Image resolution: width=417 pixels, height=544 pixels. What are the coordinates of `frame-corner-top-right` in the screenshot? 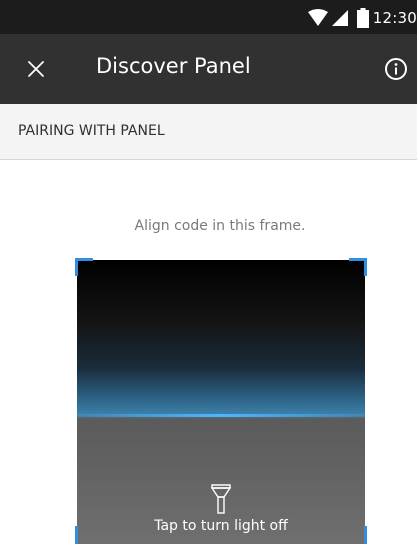 It's located at (358, 267).